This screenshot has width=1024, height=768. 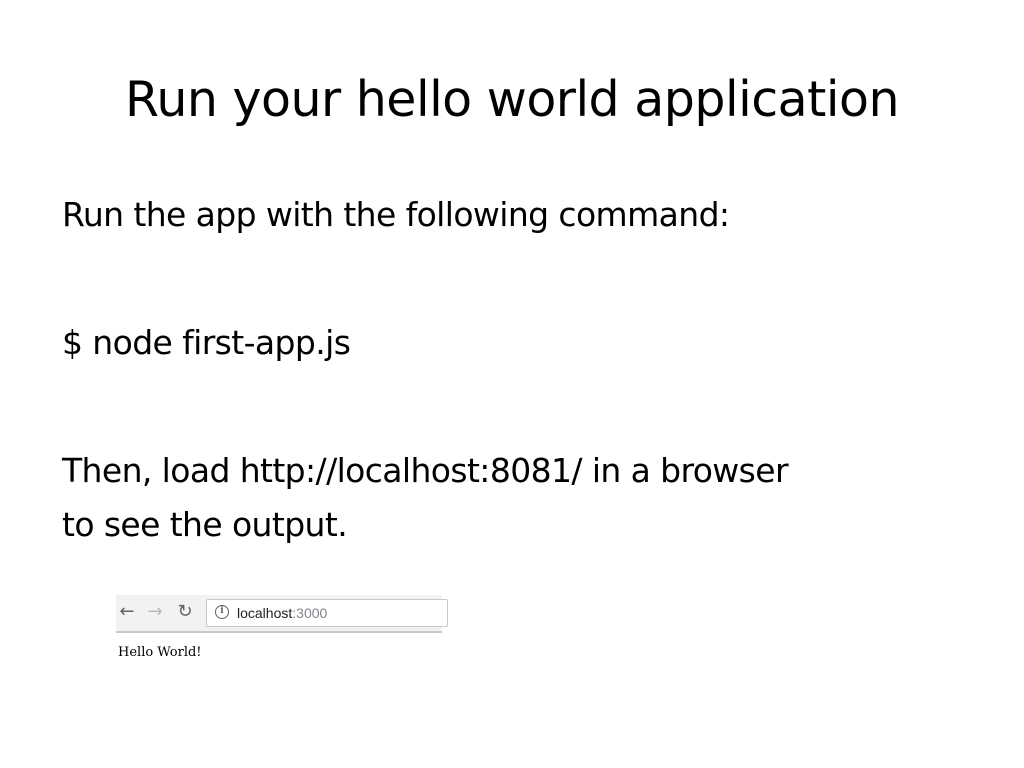 I want to click on reload-icon: ↻, so click(x=185, y=611).